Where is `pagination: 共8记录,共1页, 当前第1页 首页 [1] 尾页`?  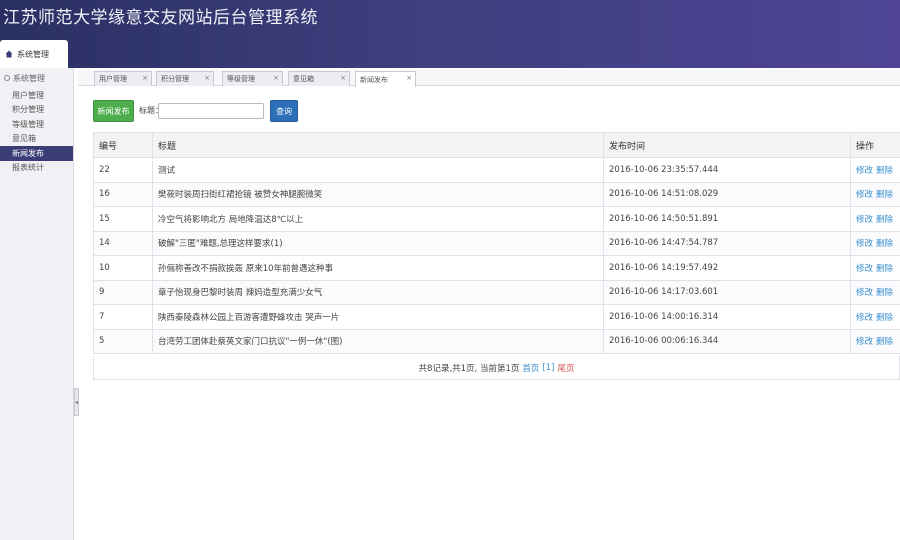
pagination: 共8记录,共1页, 当前第1页 首页 [1] 尾页 is located at coordinates (496, 368).